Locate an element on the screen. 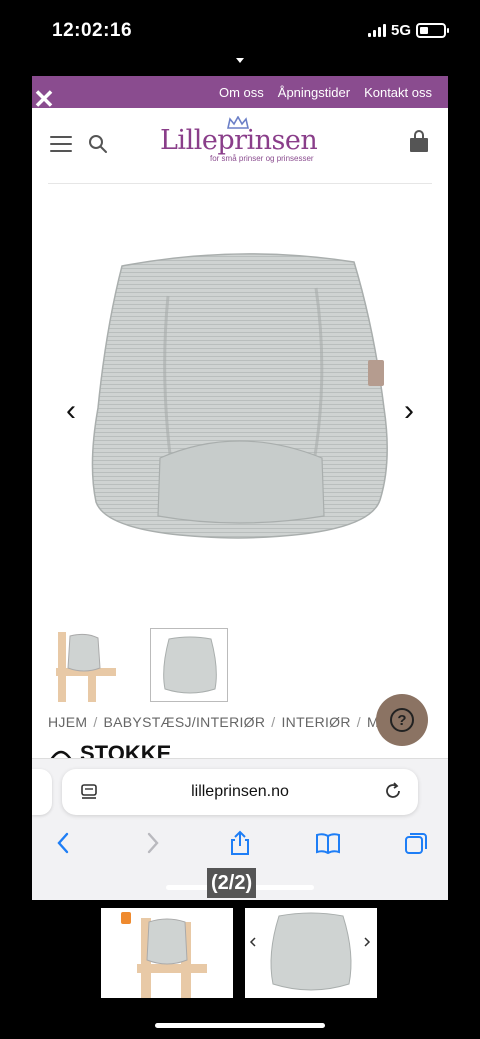 The height and width of the screenshot is (1039, 480). menu-icon is located at coordinates (61, 144).